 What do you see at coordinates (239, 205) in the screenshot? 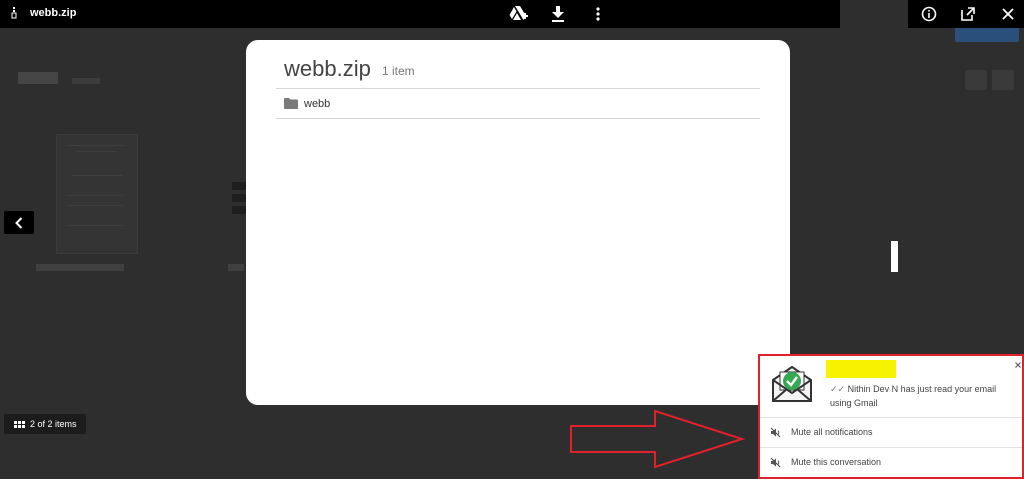
I see `zip-icon-dimmed` at bounding box center [239, 205].